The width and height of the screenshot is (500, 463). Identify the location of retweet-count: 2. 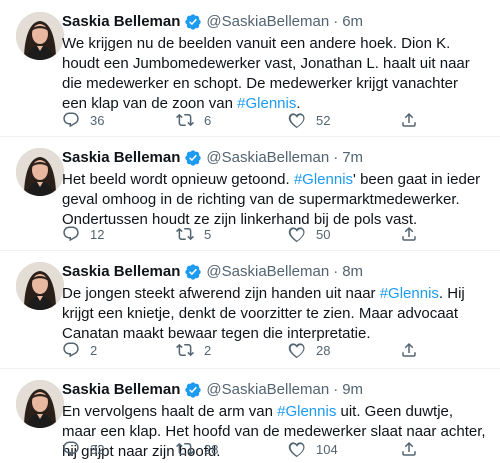
(208, 350).